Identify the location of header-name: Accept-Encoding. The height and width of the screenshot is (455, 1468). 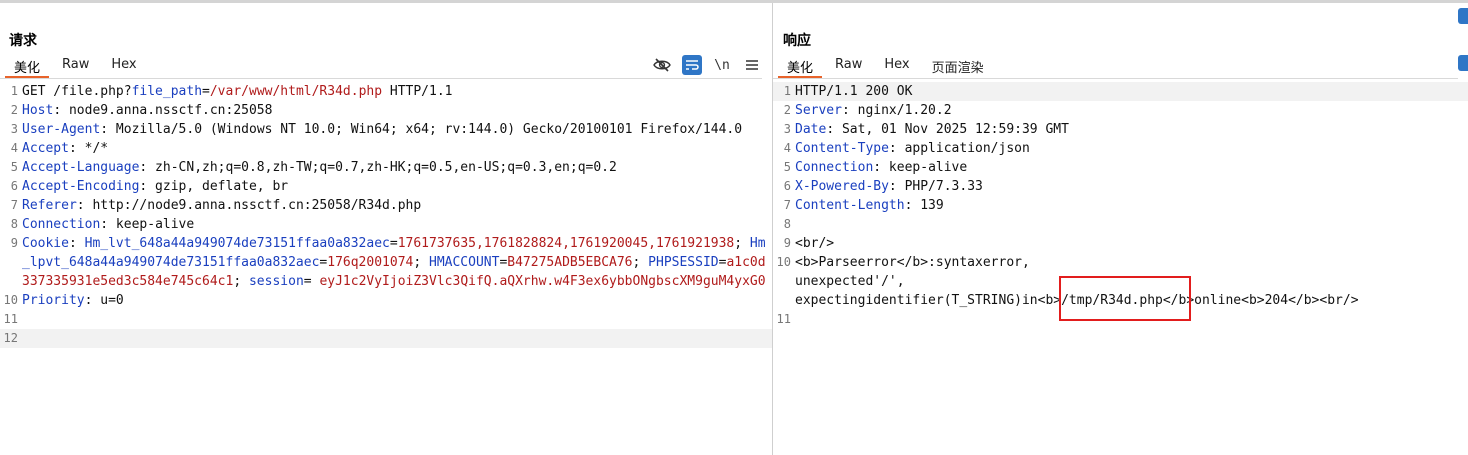
(81, 186).